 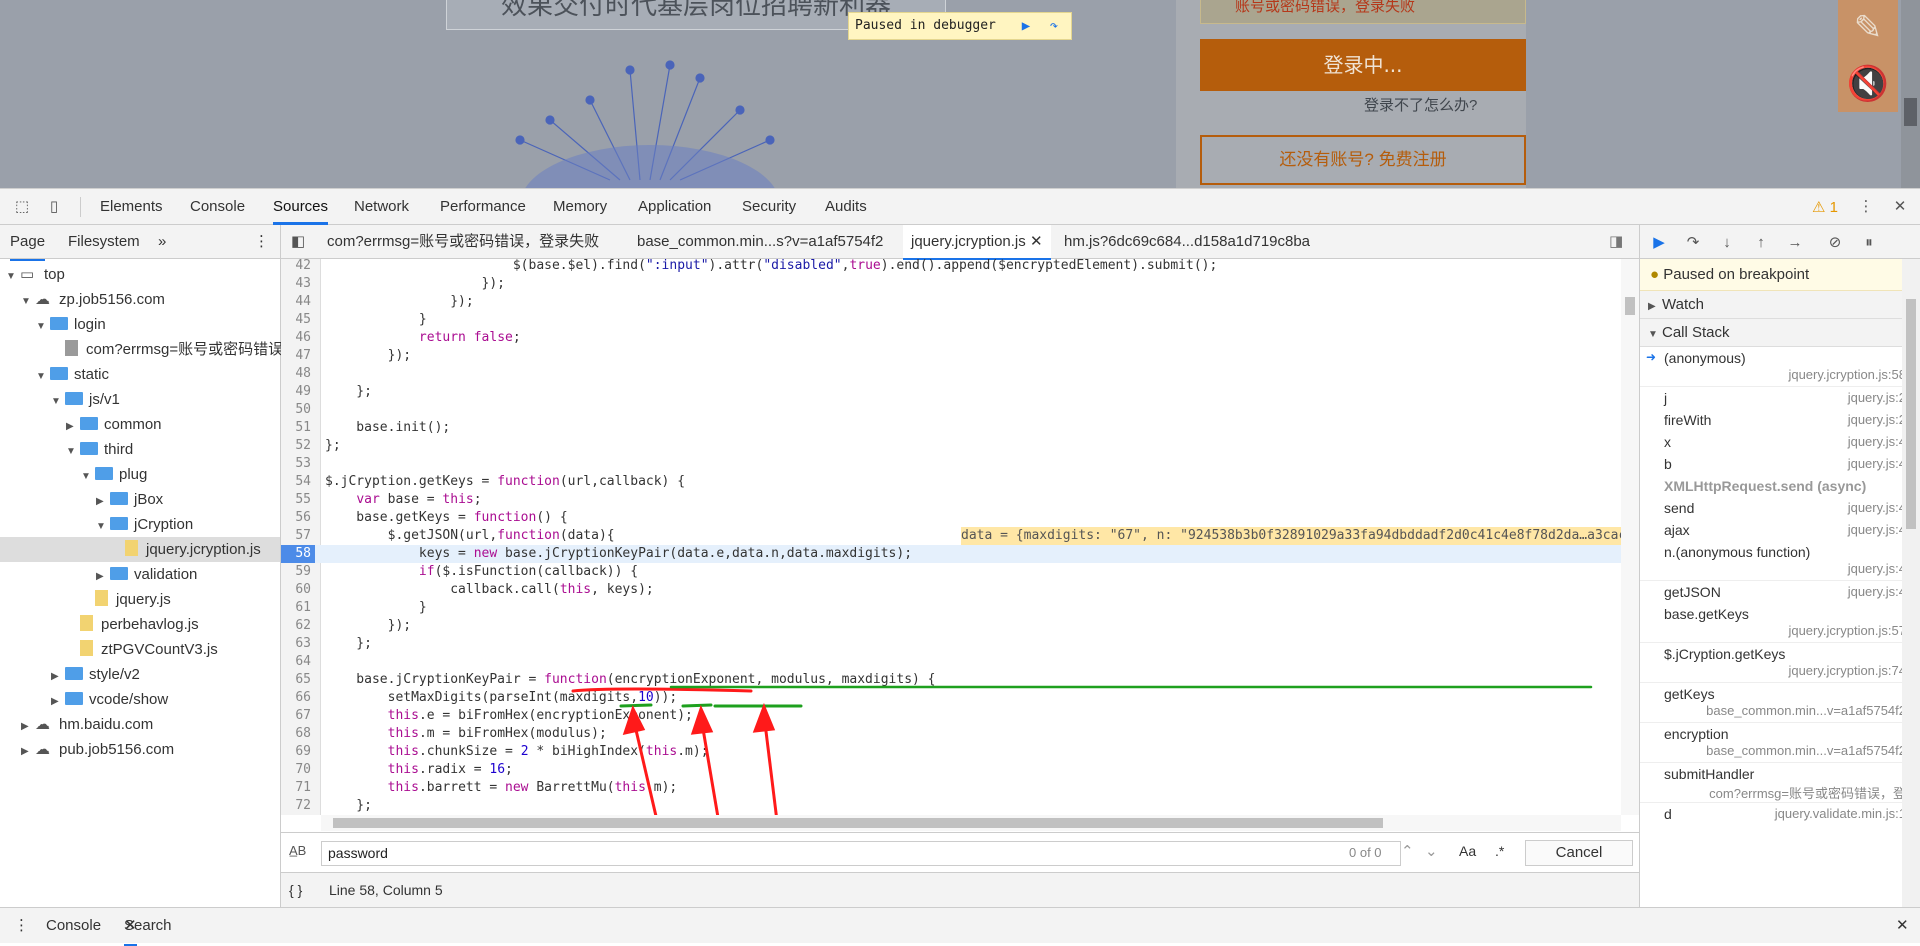 I want to click on tree-item: ▼ third, so click(x=99, y=449).